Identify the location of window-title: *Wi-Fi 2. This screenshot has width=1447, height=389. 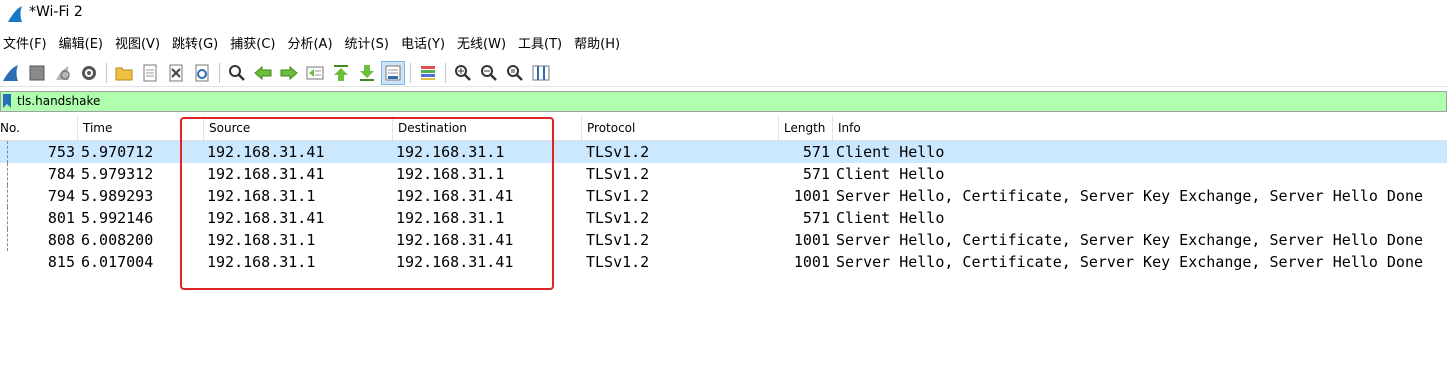
(56, 12).